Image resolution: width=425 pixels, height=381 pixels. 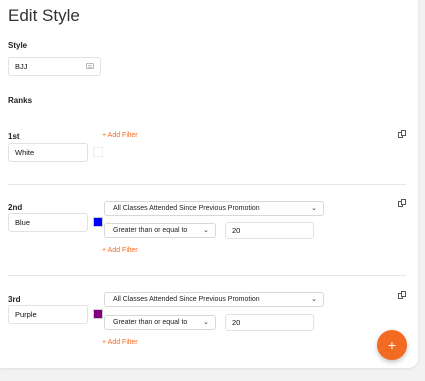 What do you see at coordinates (15, 207) in the screenshot?
I see `rank-ordinal: 2nd` at bounding box center [15, 207].